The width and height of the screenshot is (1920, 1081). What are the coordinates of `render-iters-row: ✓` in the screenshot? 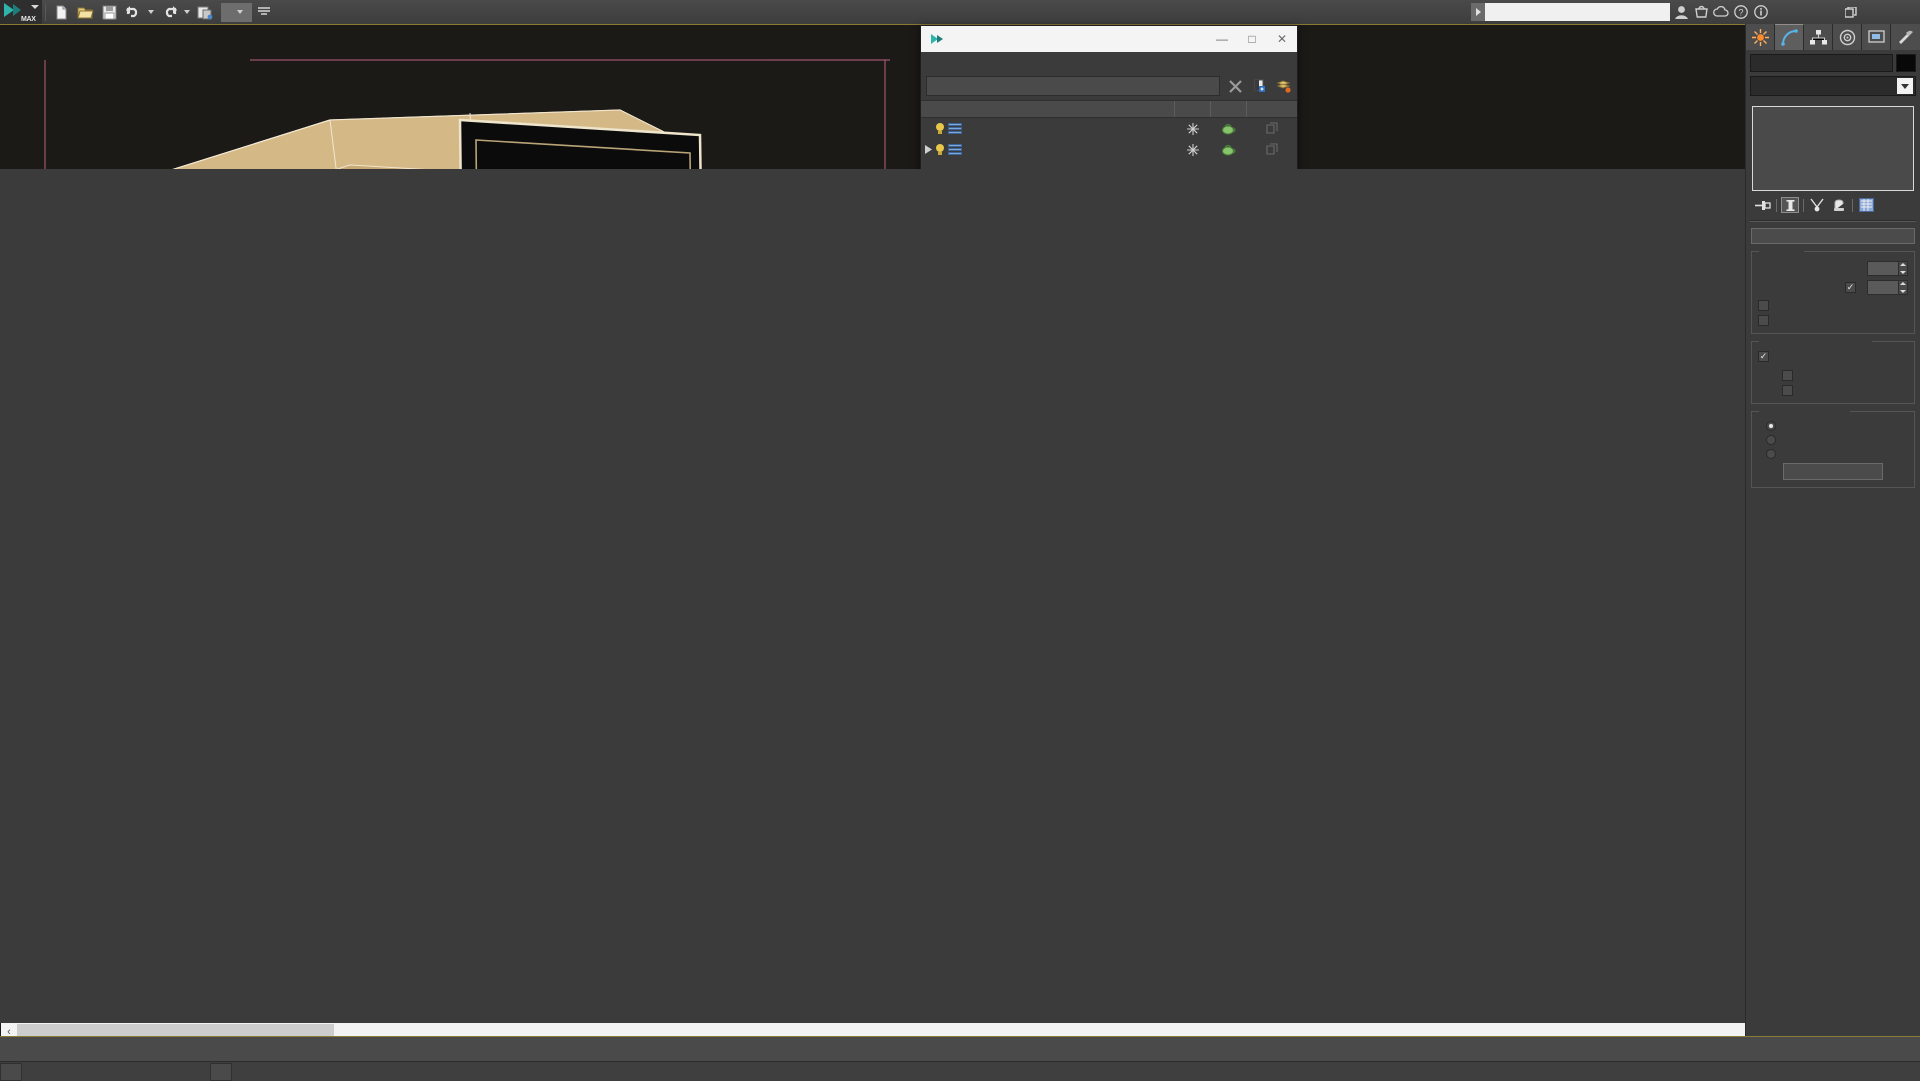 It's located at (1833, 287).